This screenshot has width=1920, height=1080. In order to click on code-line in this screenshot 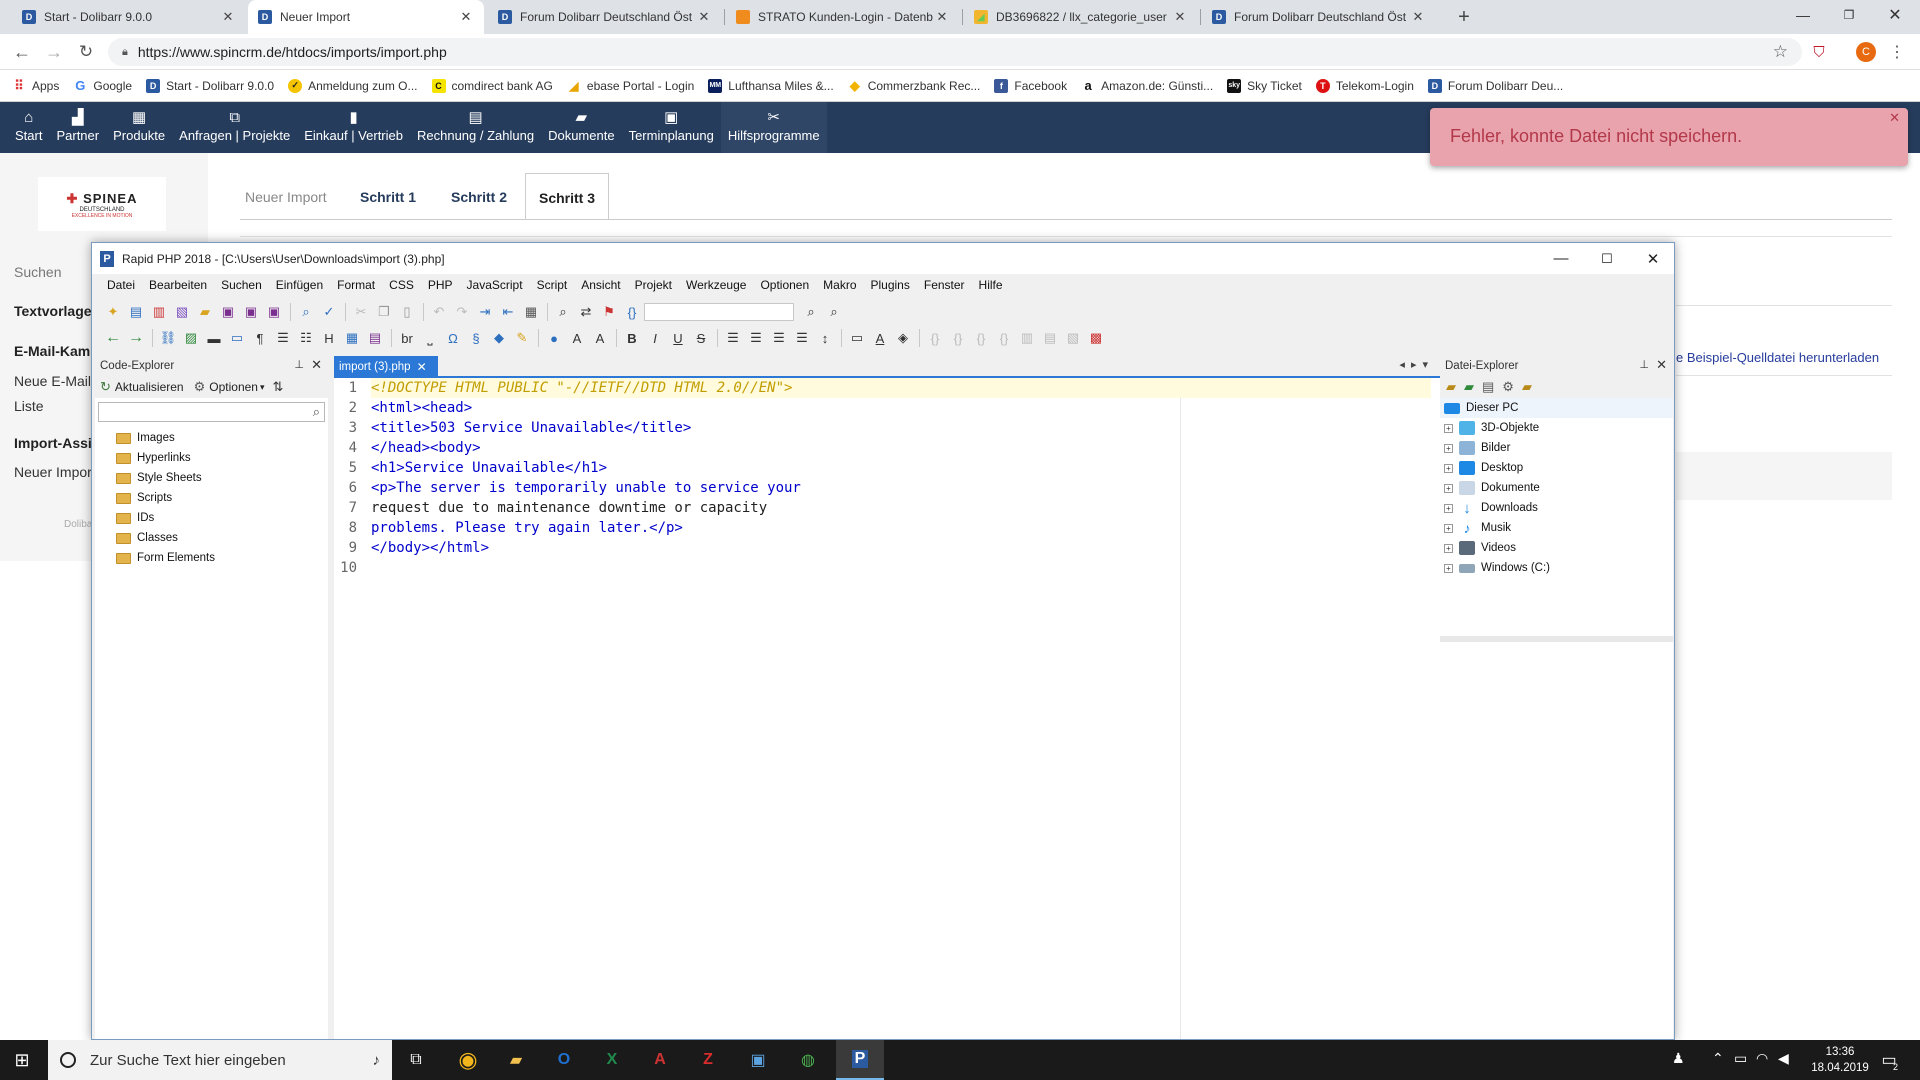, I will do `click(901, 568)`.